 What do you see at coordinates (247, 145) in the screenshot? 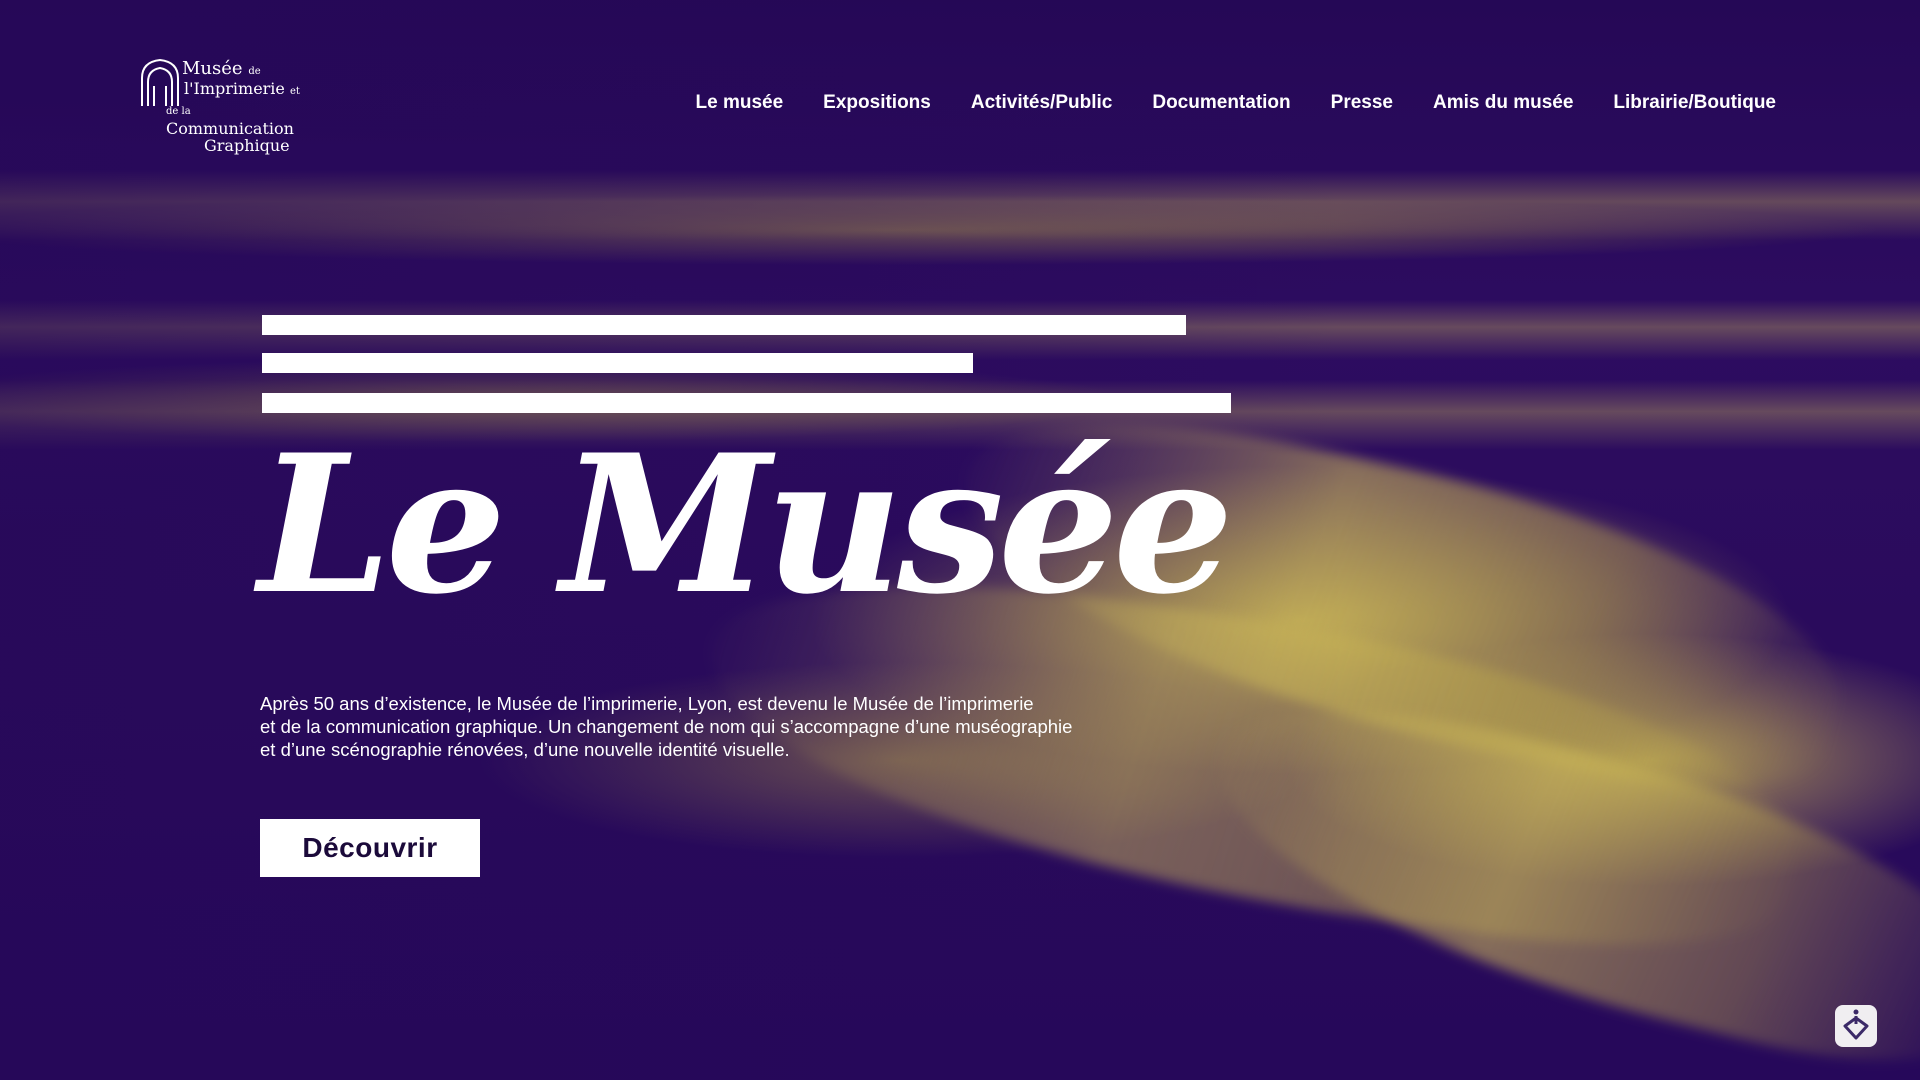
I see `logo-line-4: Graphique` at bounding box center [247, 145].